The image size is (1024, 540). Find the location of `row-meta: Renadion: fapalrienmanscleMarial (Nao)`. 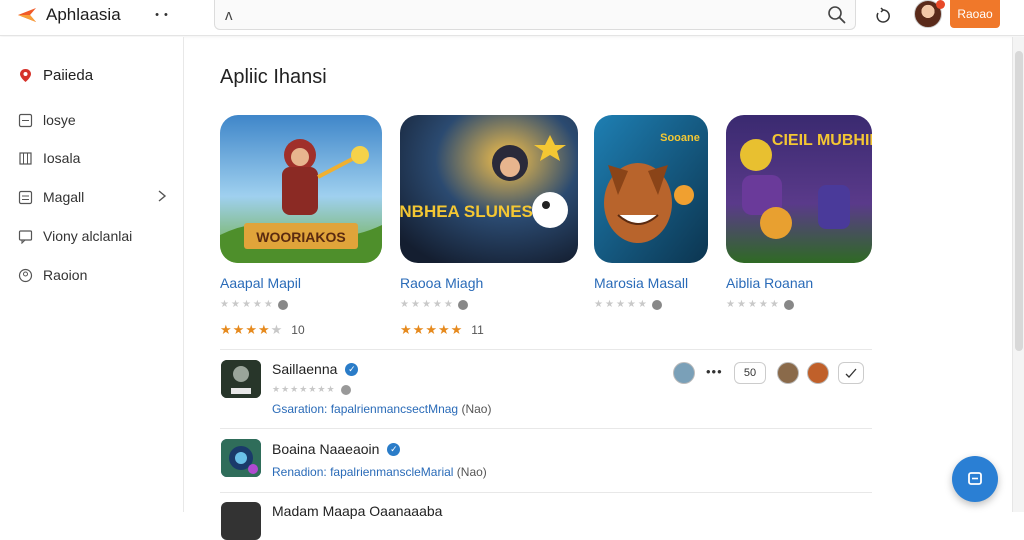

row-meta: Renadion: fapalrienmanscleMarial (Nao) is located at coordinates (379, 472).